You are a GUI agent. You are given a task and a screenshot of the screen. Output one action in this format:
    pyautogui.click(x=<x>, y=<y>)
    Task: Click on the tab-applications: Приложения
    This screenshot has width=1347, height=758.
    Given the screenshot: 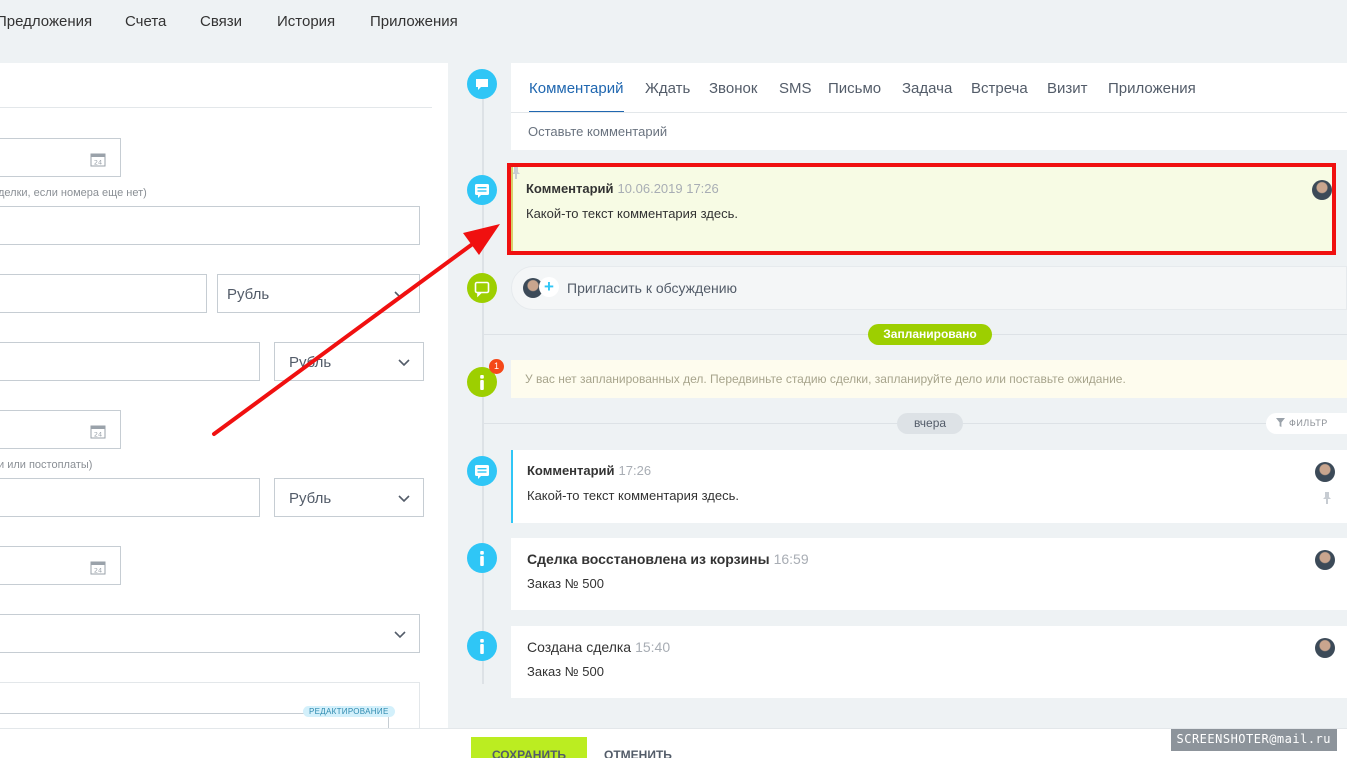 What is the action you would take?
    pyautogui.click(x=414, y=21)
    